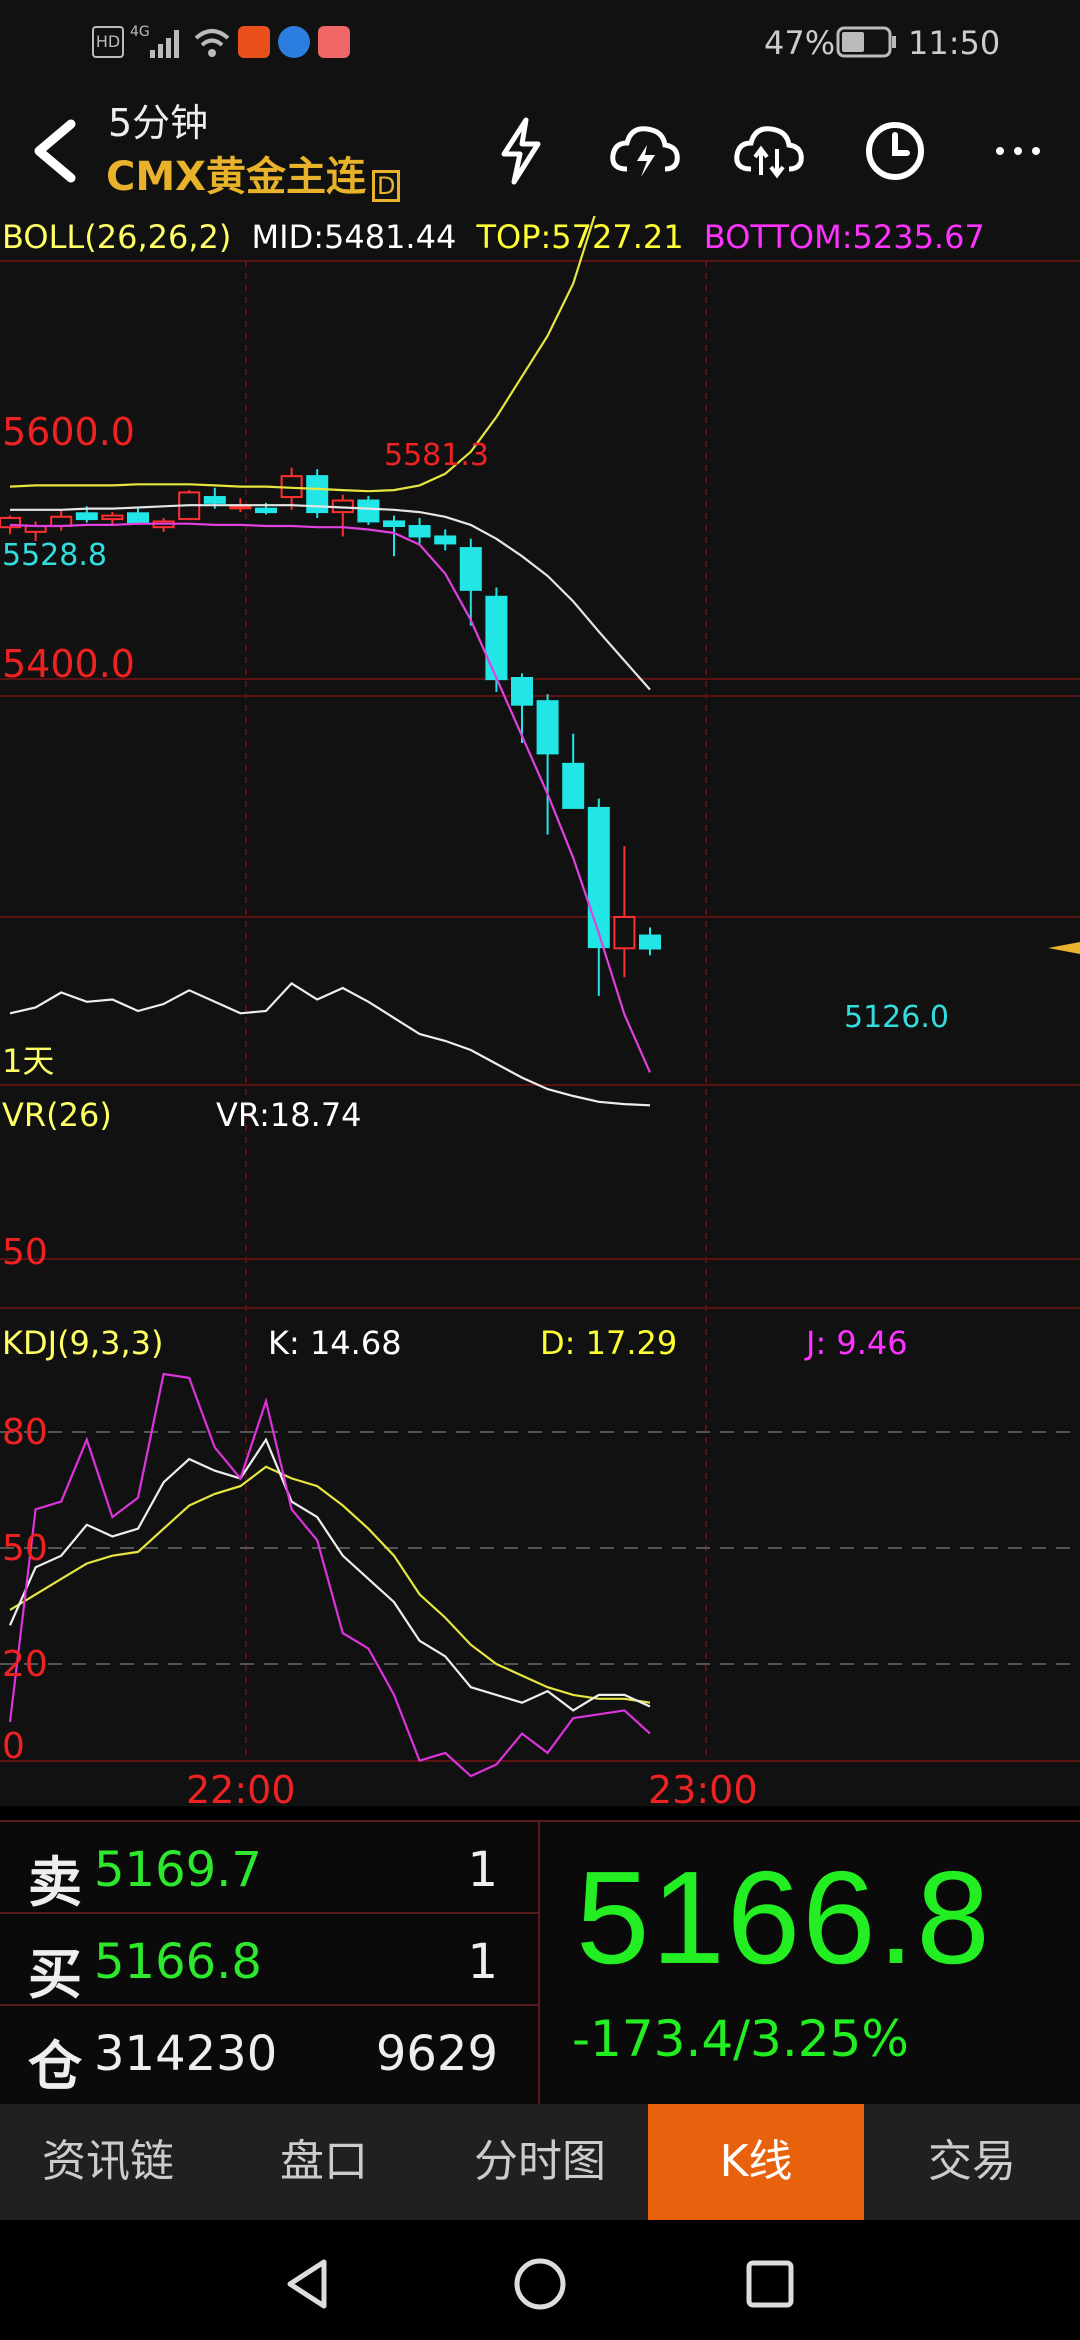 Image resolution: width=1080 pixels, height=2340 pixels. Describe the element at coordinates (784, 1917) in the screenshot. I see `last-price: 5166.8` at that location.